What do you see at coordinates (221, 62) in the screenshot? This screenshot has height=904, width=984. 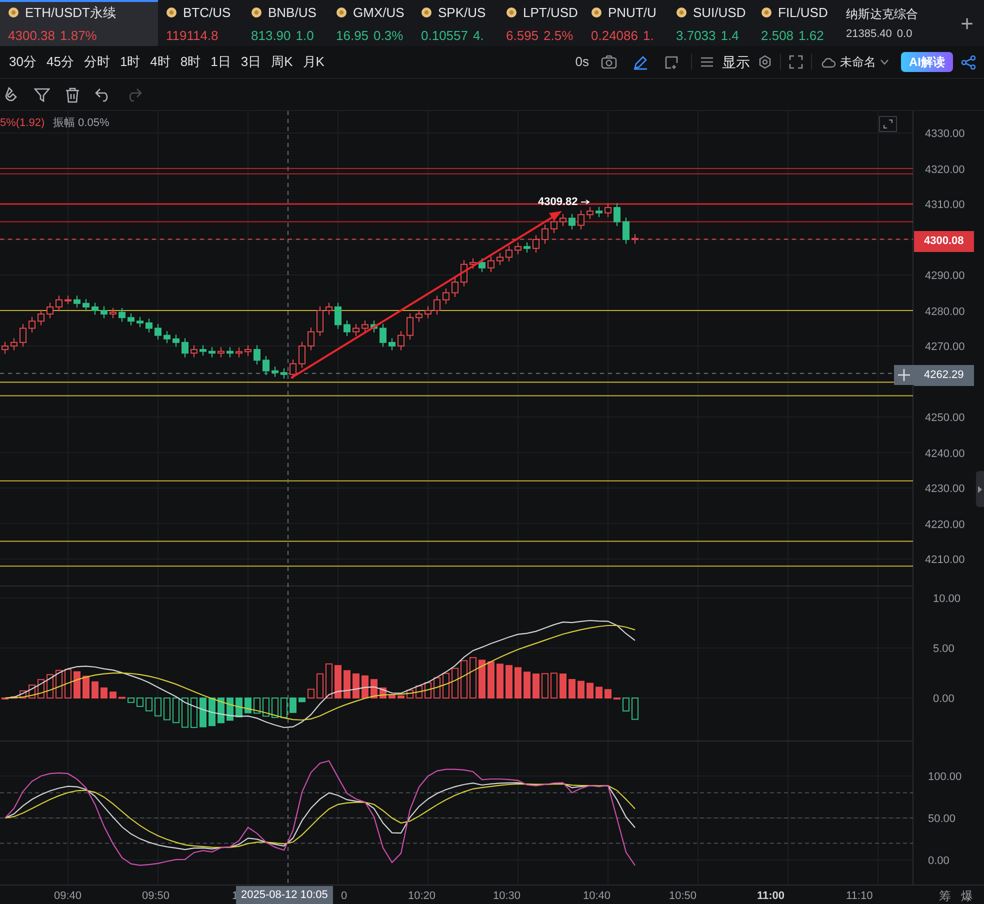 I see `interval-tab: 1日` at bounding box center [221, 62].